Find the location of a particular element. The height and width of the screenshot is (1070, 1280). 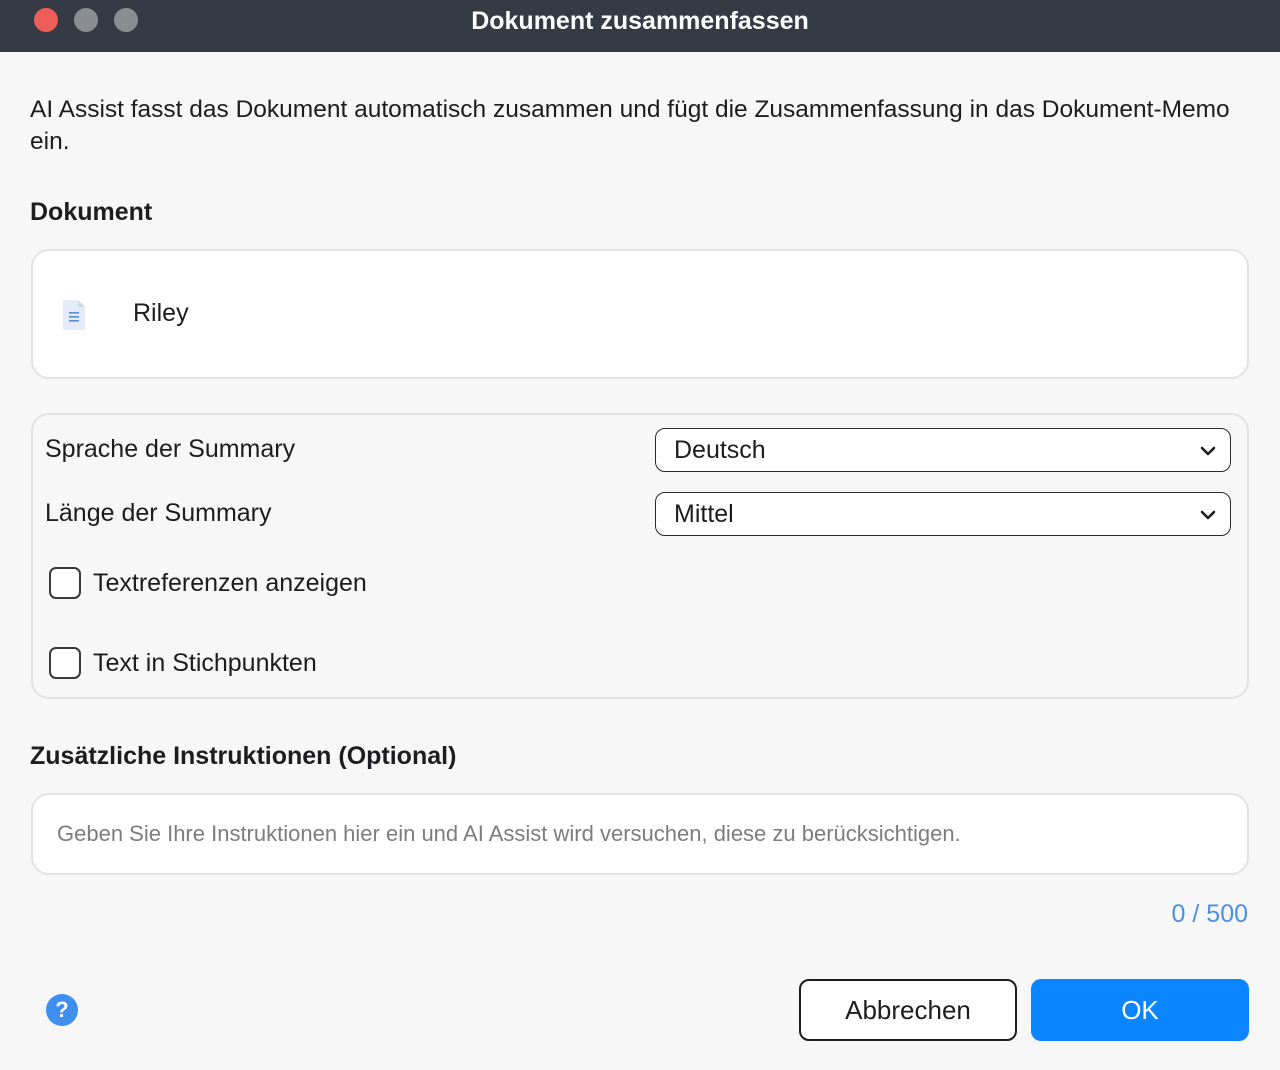

bullet-points-option: Text in Stichpunkten is located at coordinates (183, 663).